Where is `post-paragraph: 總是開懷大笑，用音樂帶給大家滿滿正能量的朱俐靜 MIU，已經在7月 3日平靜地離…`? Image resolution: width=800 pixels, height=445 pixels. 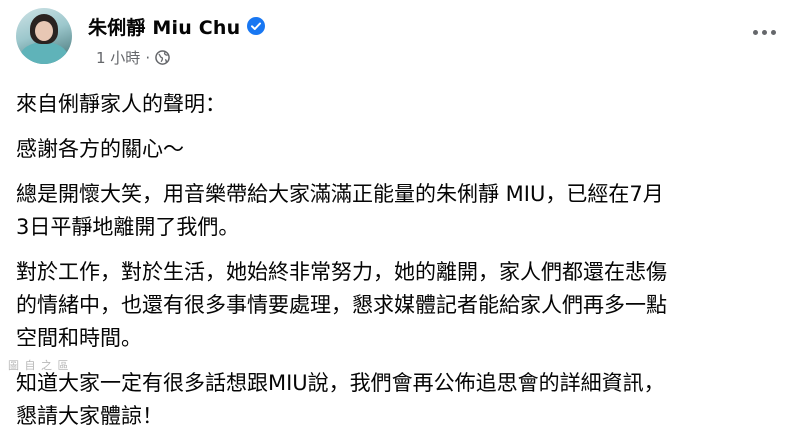
post-paragraph: 總是開懷大笑，用音樂帶給大家滿滿正能量的朱俐靜 MIU，已經在7月 3日平靜地離… is located at coordinates (340, 210).